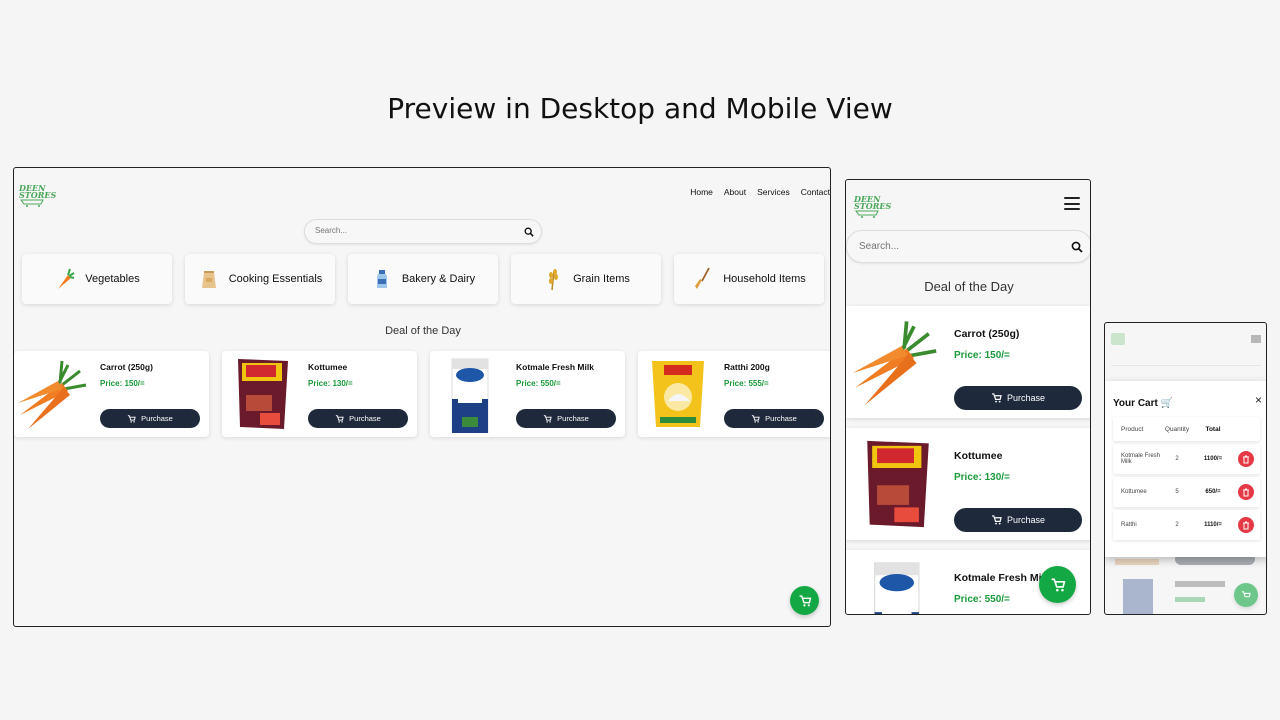  Describe the element at coordinates (553, 279) in the screenshot. I see `wheat-icon` at that location.